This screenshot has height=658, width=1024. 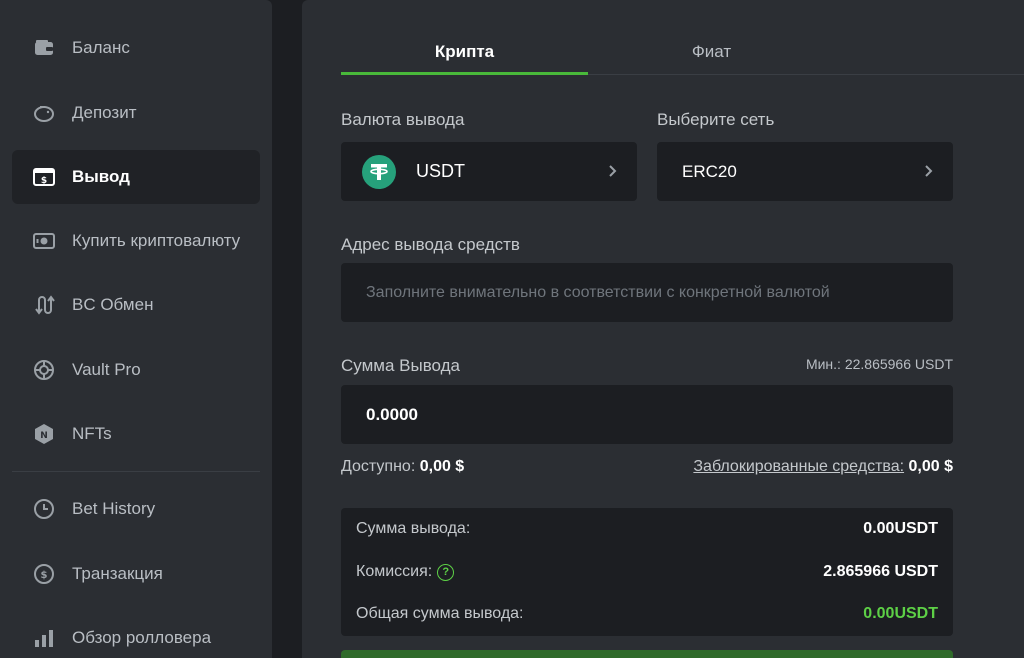 I want to click on amount-input-wrapper, so click(x=647, y=414).